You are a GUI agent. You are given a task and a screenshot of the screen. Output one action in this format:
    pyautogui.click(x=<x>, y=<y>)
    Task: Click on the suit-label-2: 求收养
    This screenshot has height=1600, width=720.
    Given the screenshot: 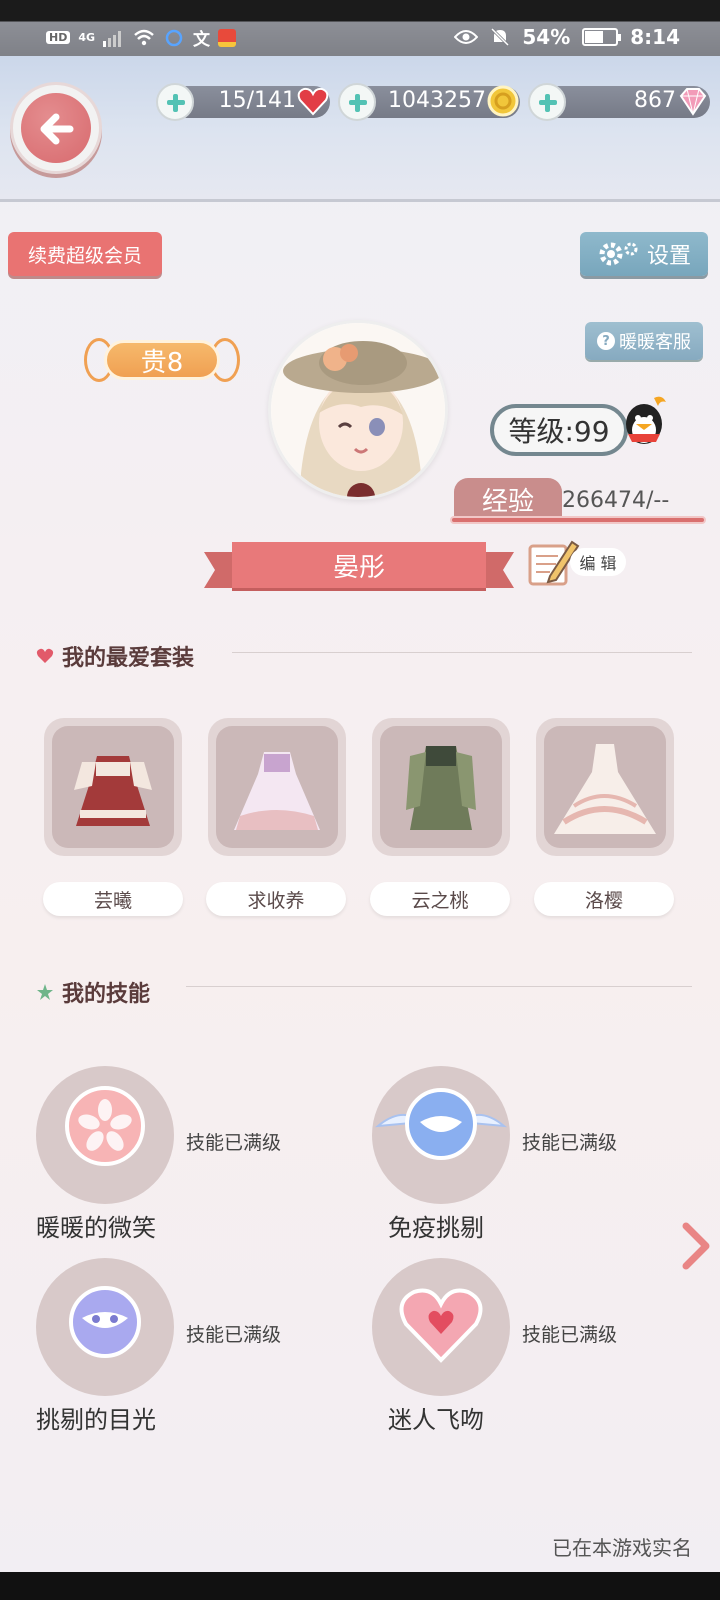 What is the action you would take?
    pyautogui.click(x=276, y=899)
    